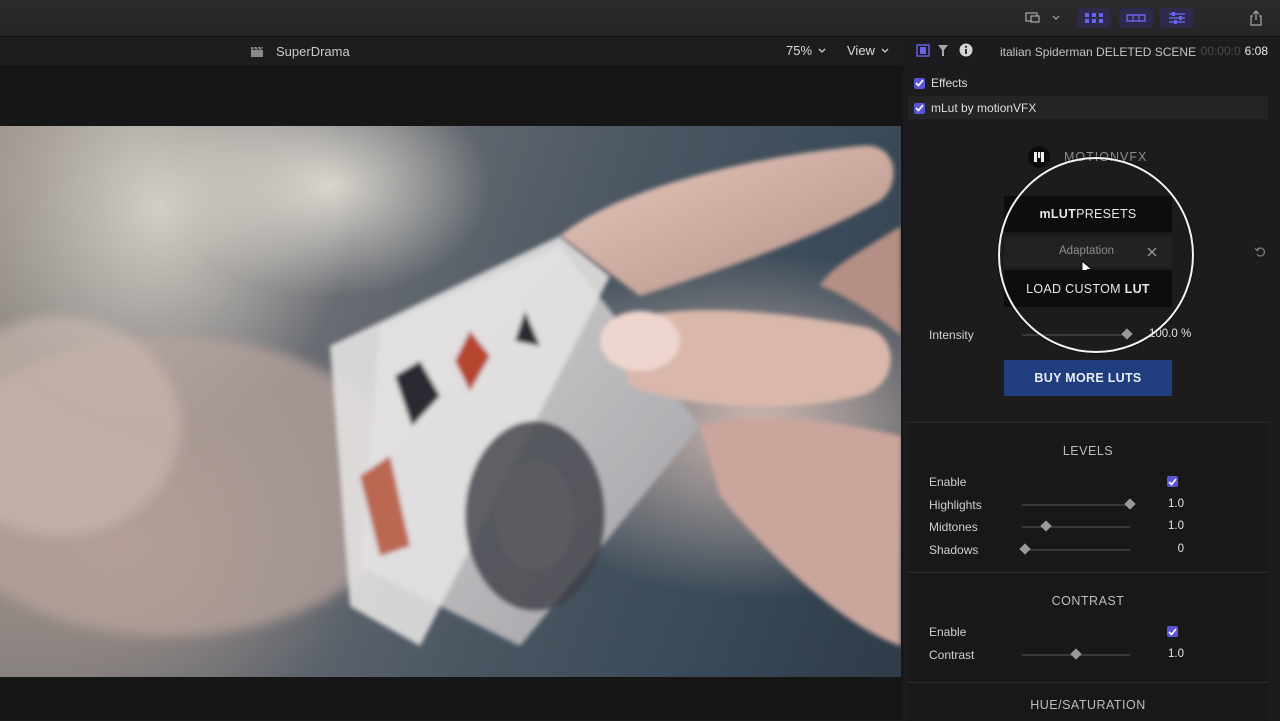 Image resolution: width=1280 pixels, height=721 pixels. What do you see at coordinates (1137, 288) in the screenshot?
I see `load-bold-label: LUT` at bounding box center [1137, 288].